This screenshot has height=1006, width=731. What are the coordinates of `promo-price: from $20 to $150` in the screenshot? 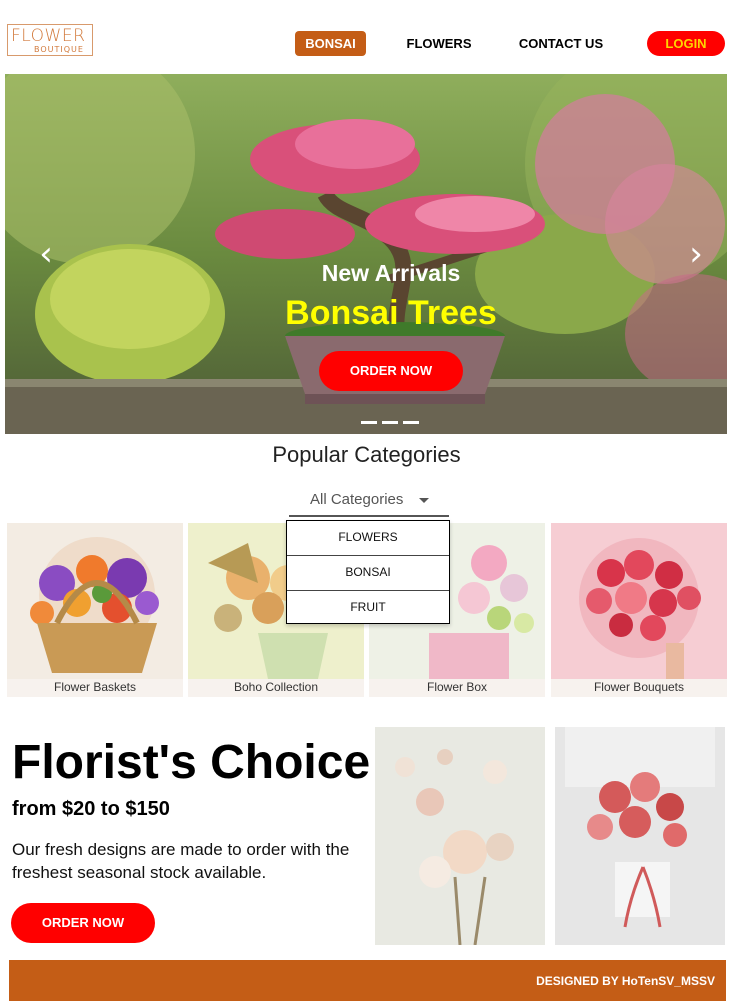 It's located at (91, 809).